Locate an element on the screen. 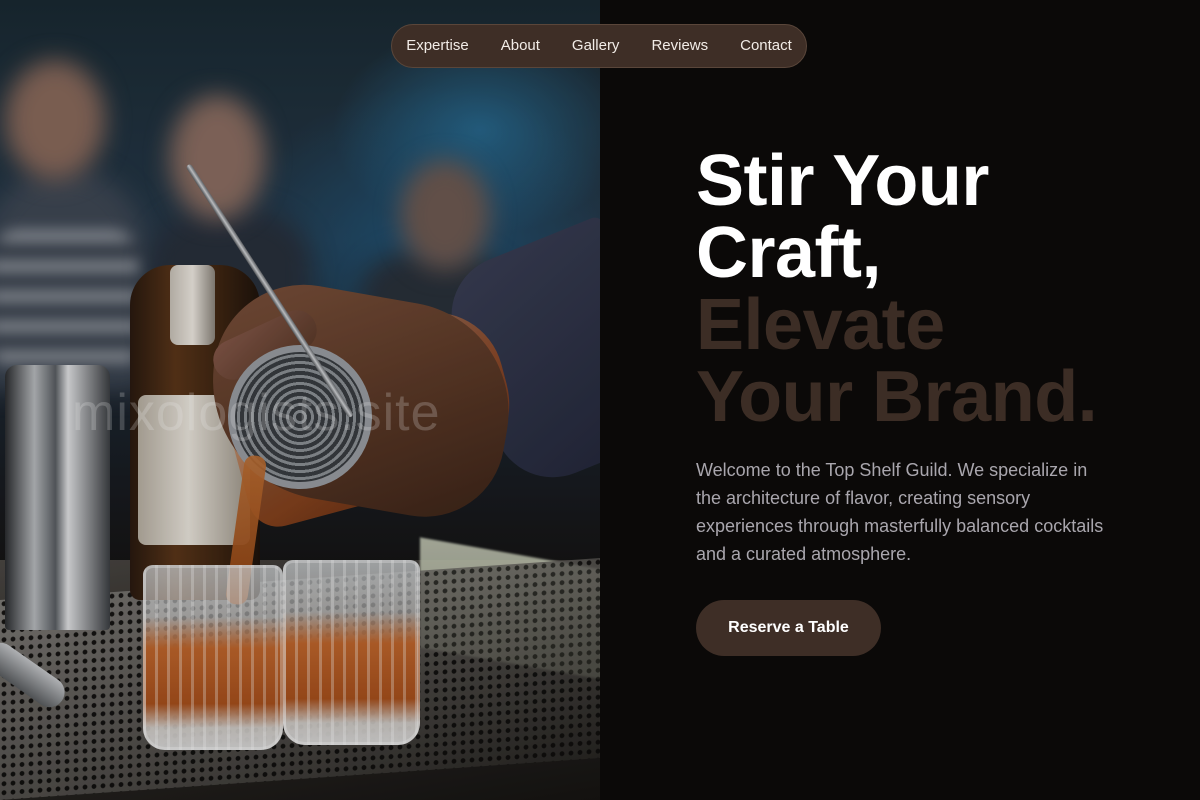 This screenshot has width=1200, height=800. nav-link-about: About is located at coordinates (520, 46).